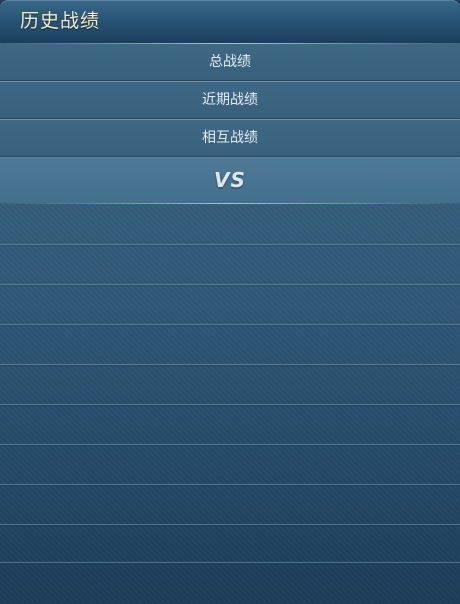  Describe the element at coordinates (230, 63) in the screenshot. I see `tab-overall-record: 总战绩` at that location.